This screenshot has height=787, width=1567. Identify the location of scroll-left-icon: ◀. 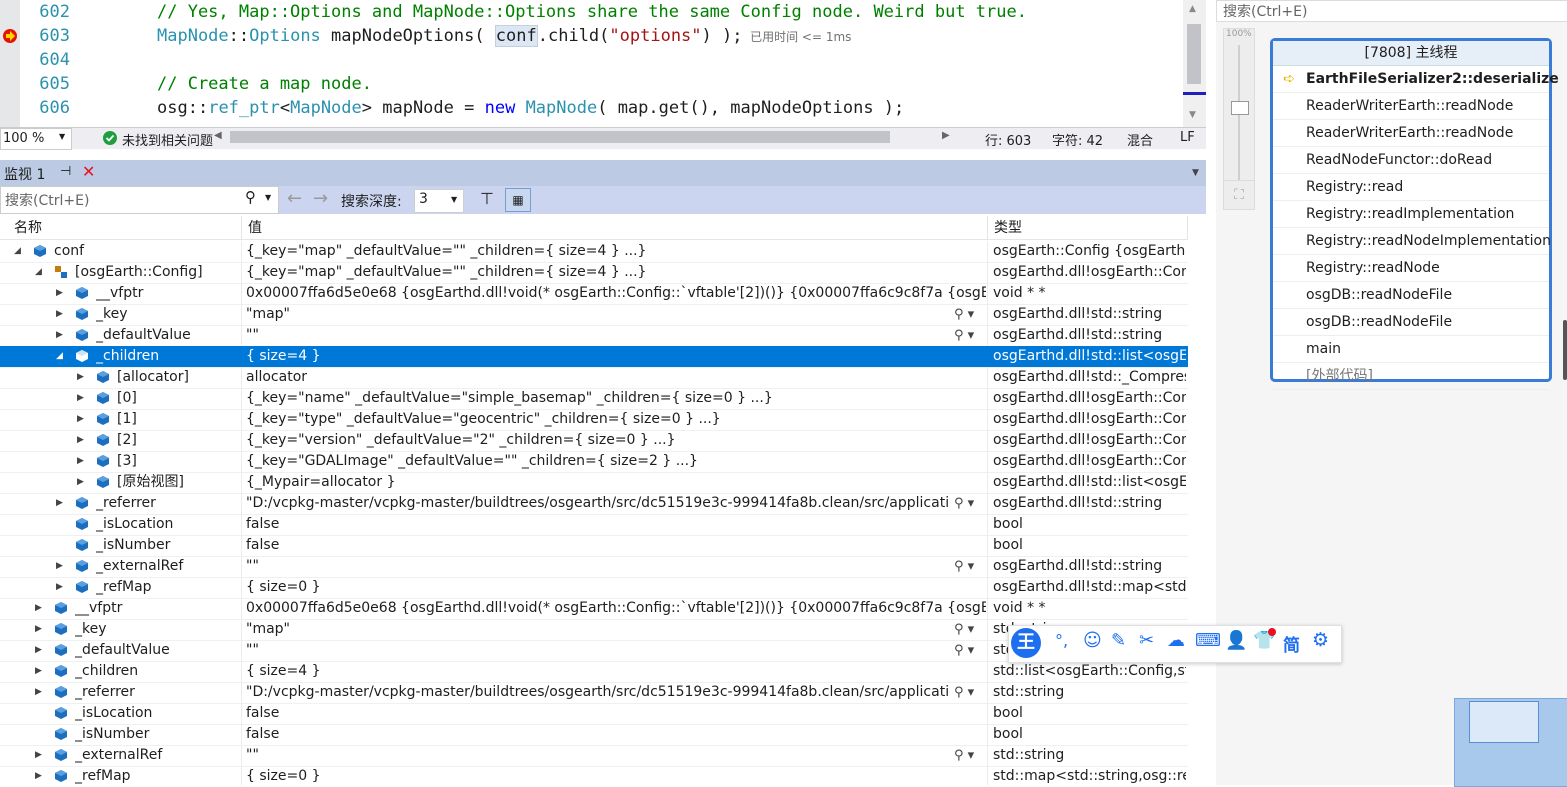
(218, 135).